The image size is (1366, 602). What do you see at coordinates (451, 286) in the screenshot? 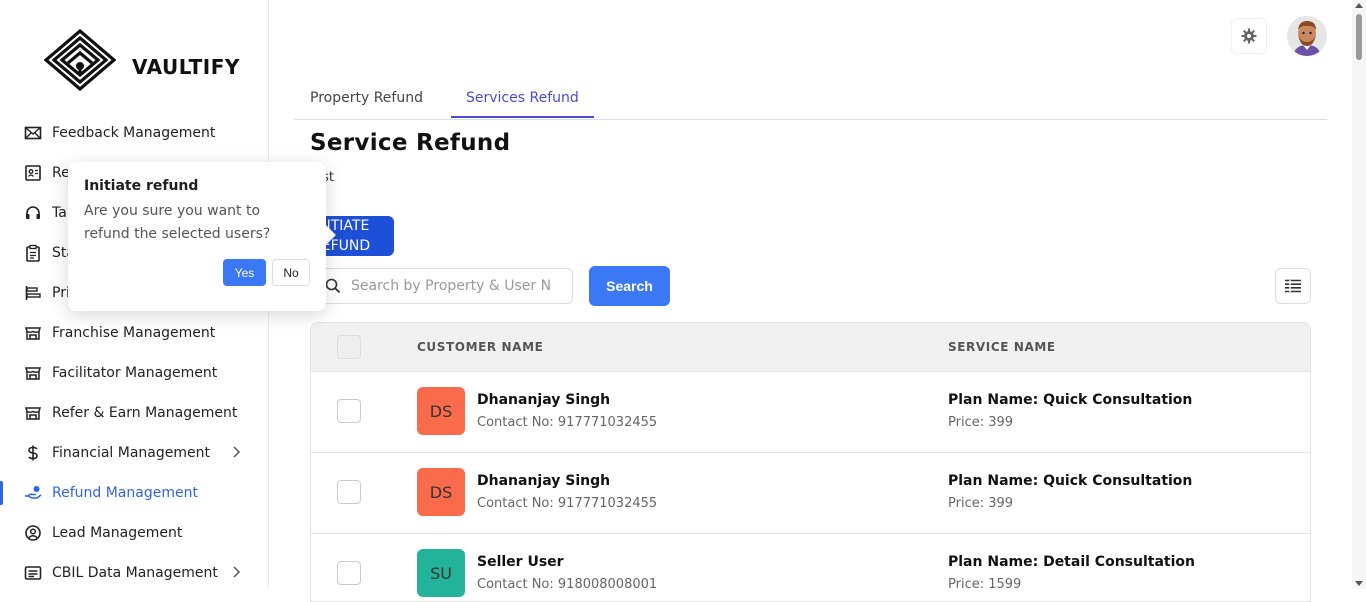
I see `search-input` at bounding box center [451, 286].